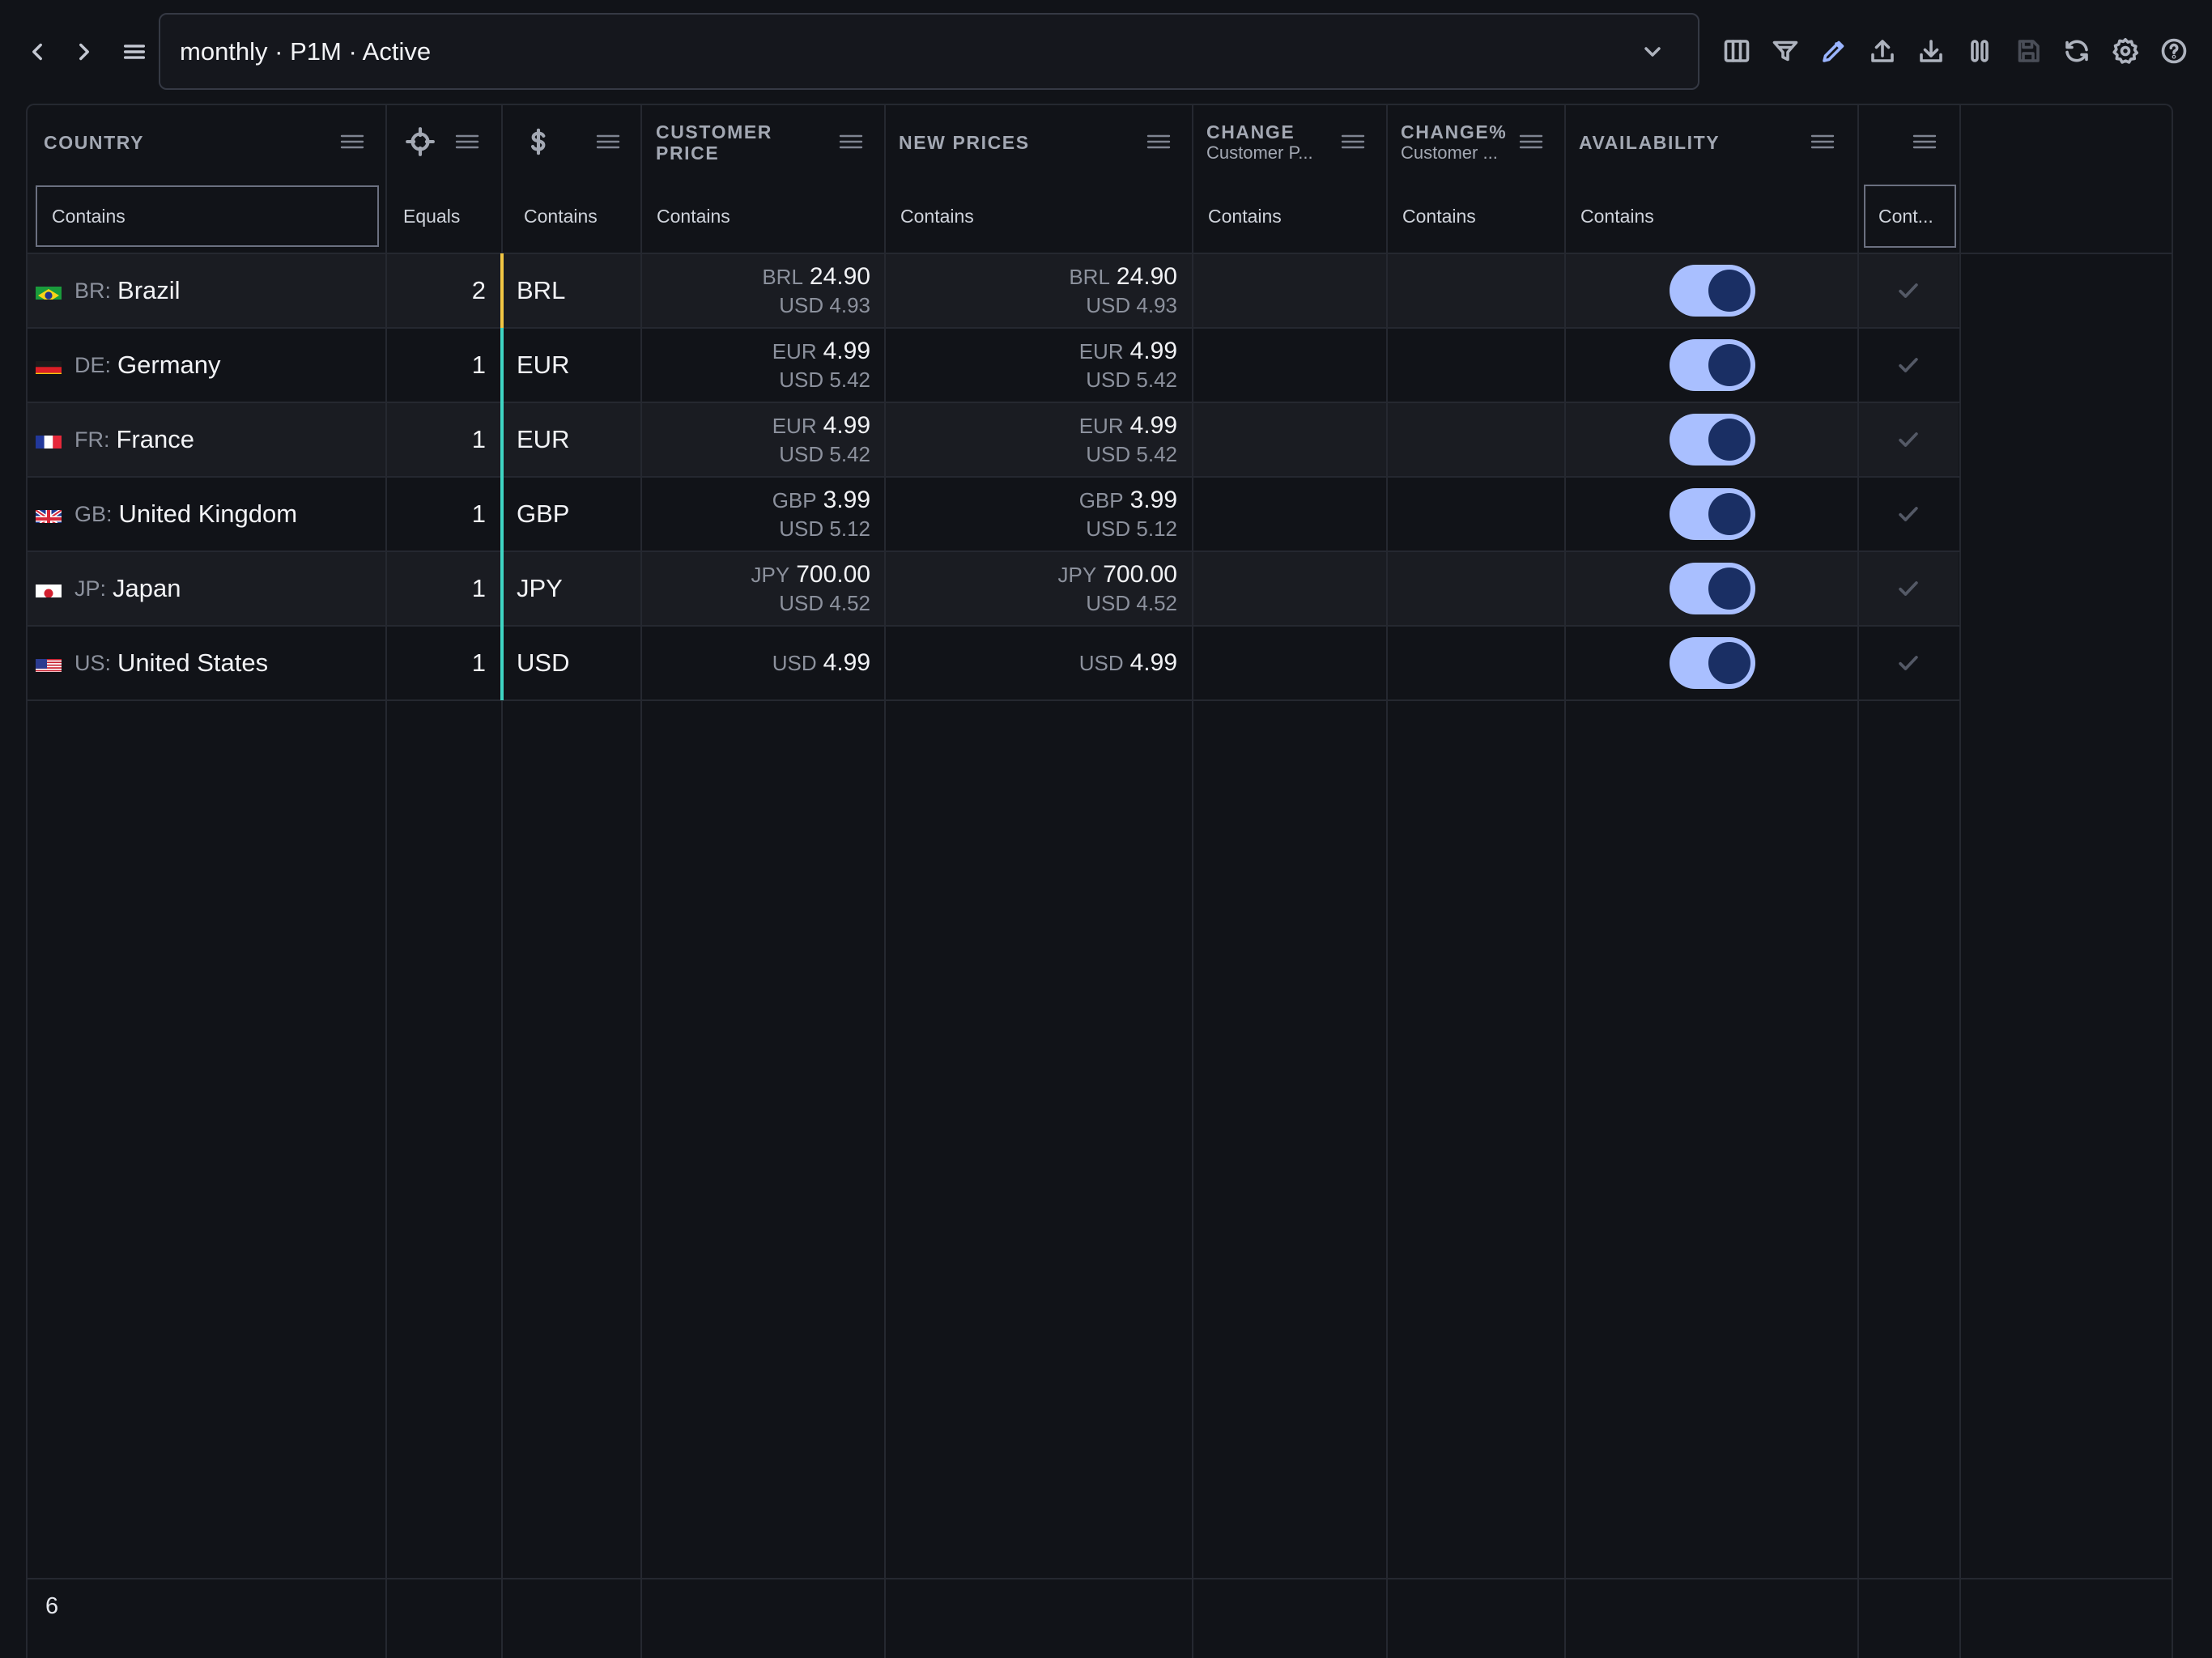 The image size is (2212, 1658). What do you see at coordinates (795, 663) in the screenshot?
I see `price-currency: USD` at bounding box center [795, 663].